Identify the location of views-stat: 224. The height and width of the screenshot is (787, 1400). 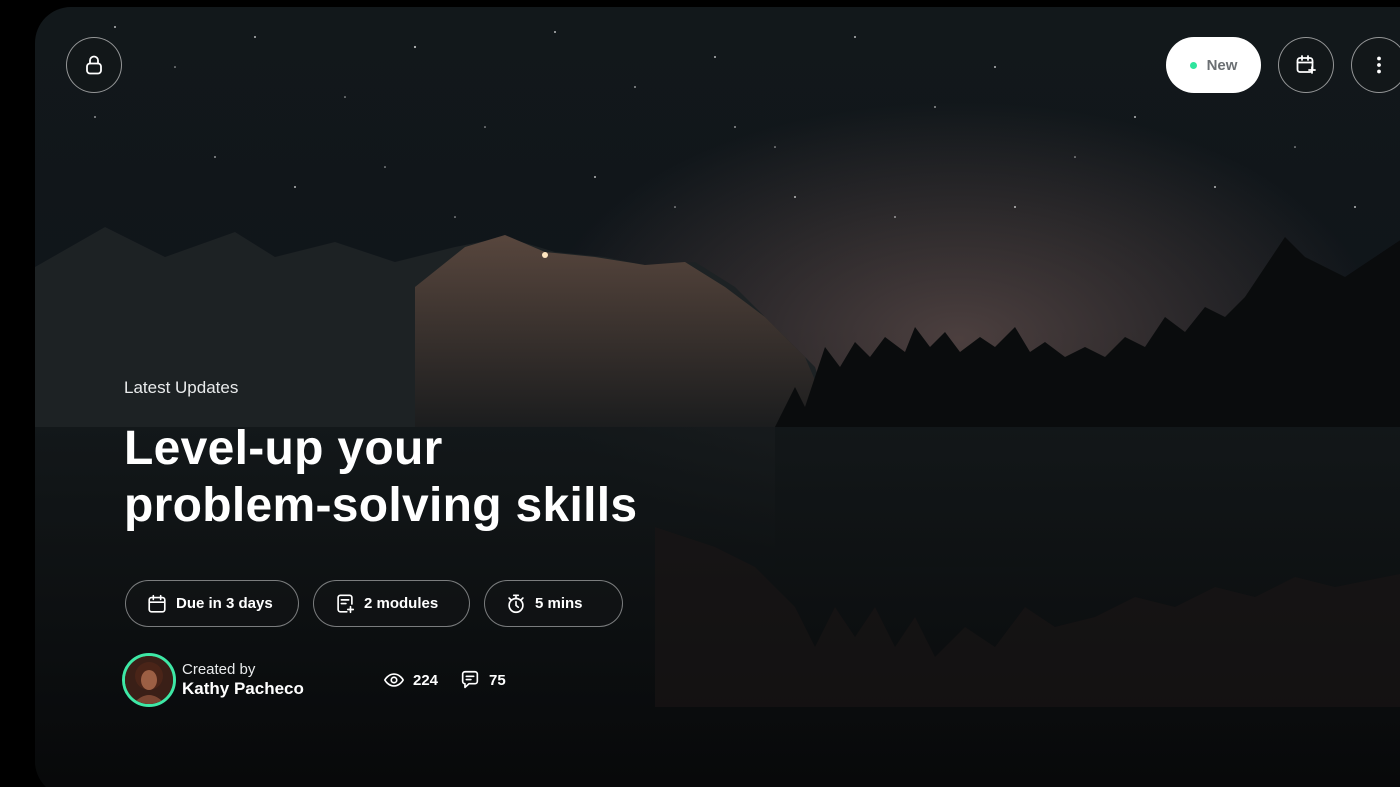
(410, 680).